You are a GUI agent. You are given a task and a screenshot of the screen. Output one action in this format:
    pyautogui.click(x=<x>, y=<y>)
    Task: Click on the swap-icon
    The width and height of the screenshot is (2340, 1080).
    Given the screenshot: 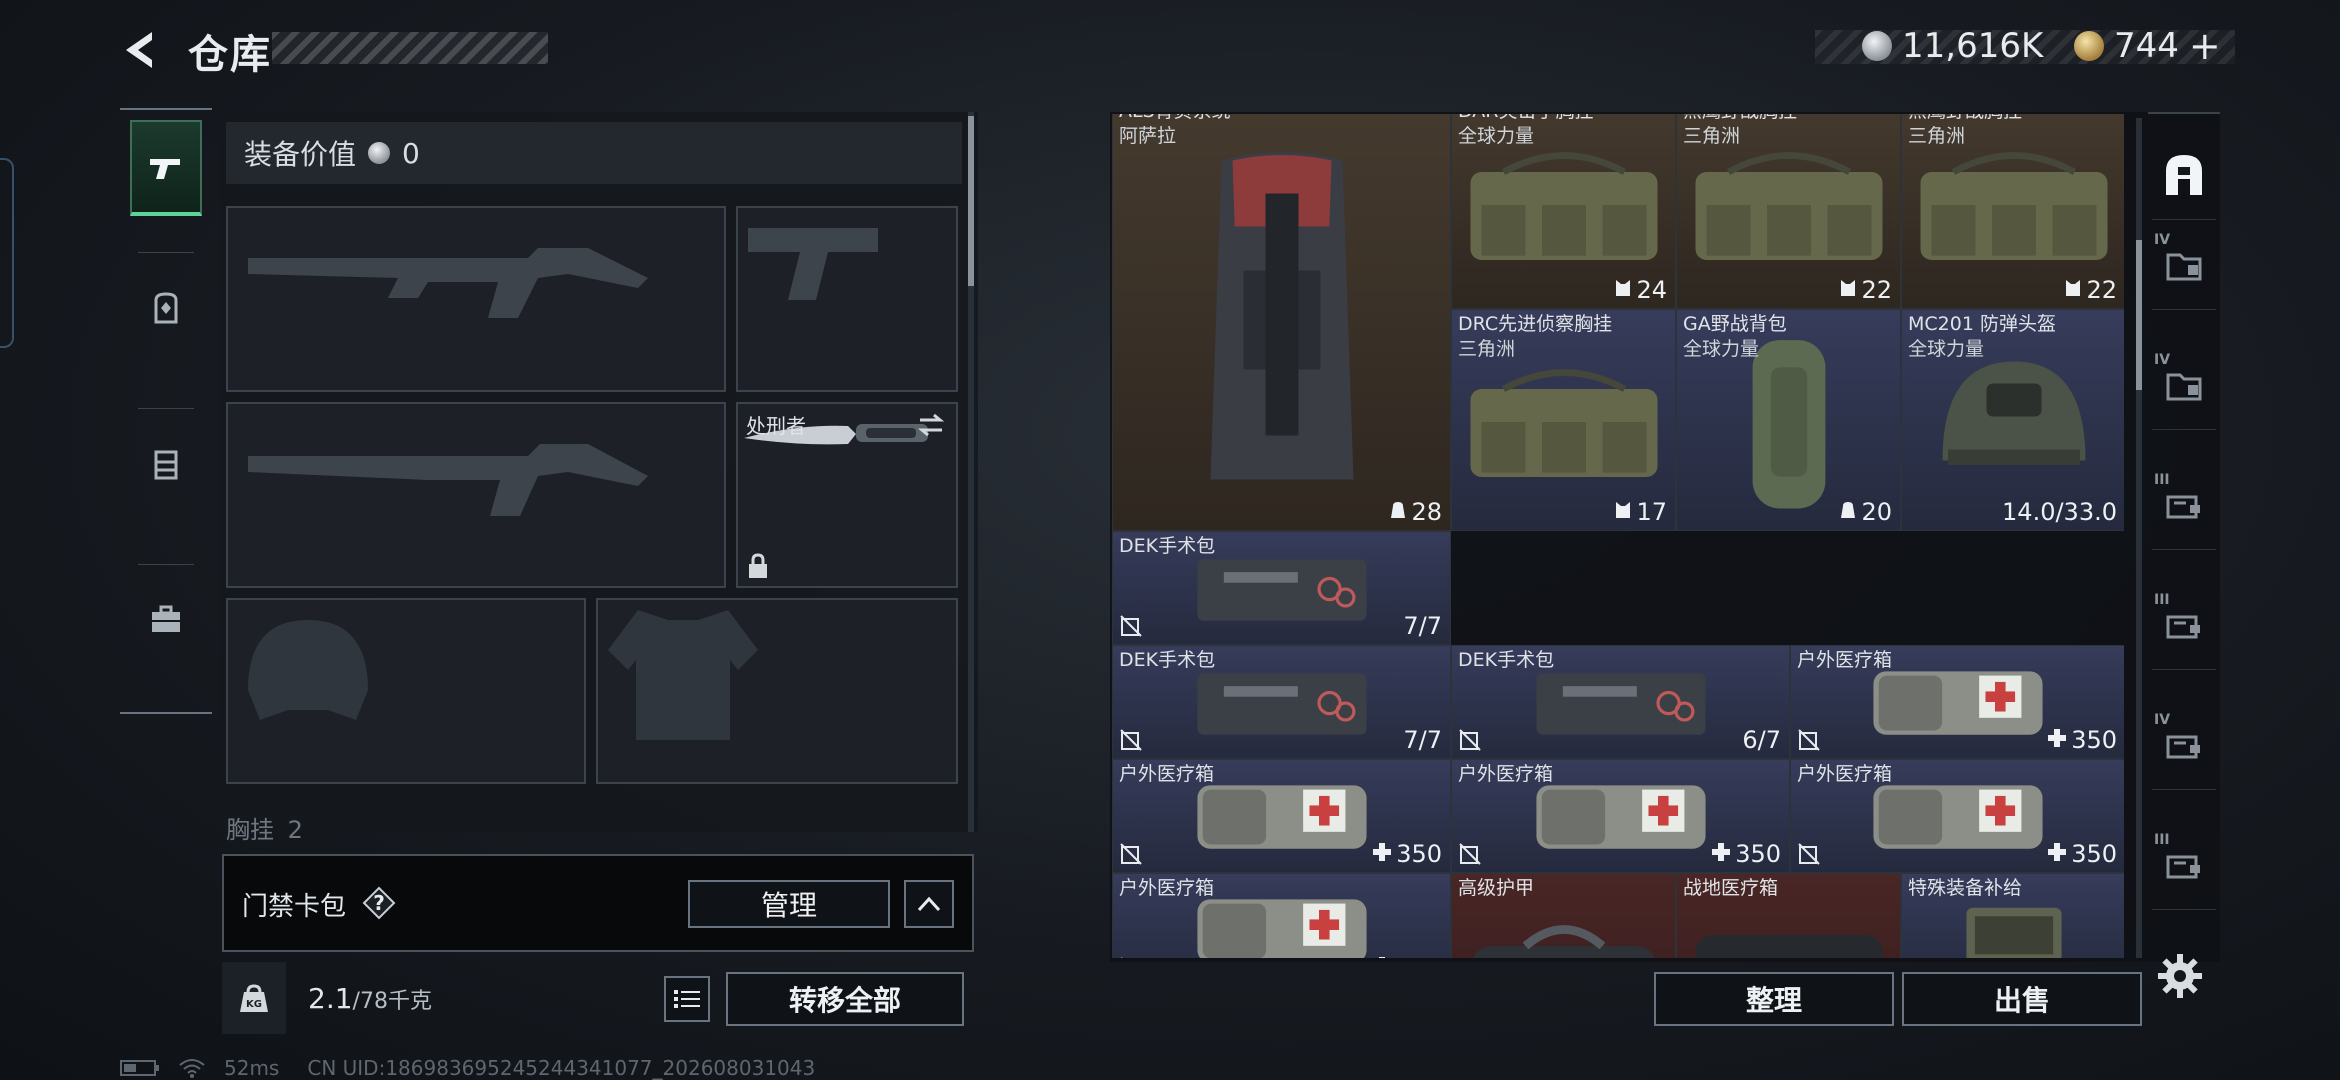 What is the action you would take?
    pyautogui.click(x=931, y=425)
    